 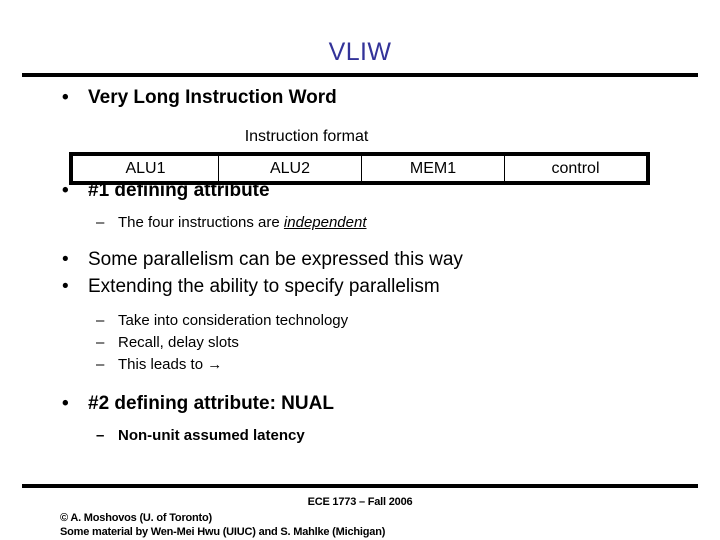 I want to click on title-divider-top, so click(x=360, y=75).